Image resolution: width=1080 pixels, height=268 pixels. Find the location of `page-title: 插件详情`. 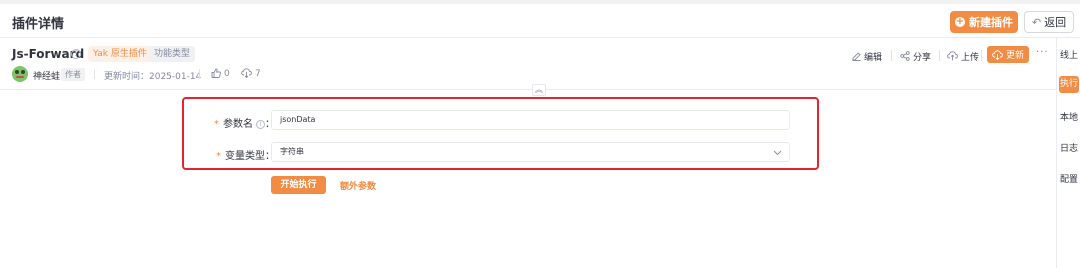

page-title: 插件详情 is located at coordinates (38, 24).